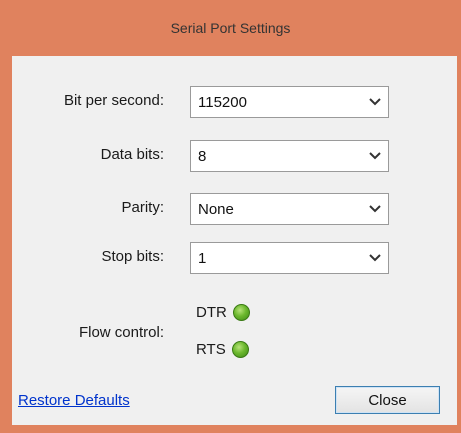 The image size is (461, 433). I want to click on parity-dropdown: None, so click(289, 209).